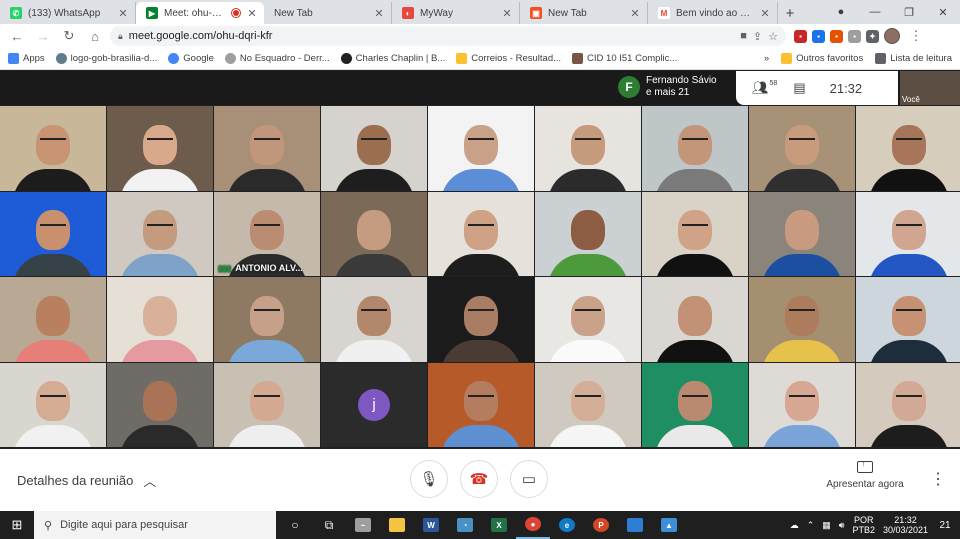  Describe the element at coordinates (757, 36) in the screenshot. I see `share-icon: ⇪` at that location.